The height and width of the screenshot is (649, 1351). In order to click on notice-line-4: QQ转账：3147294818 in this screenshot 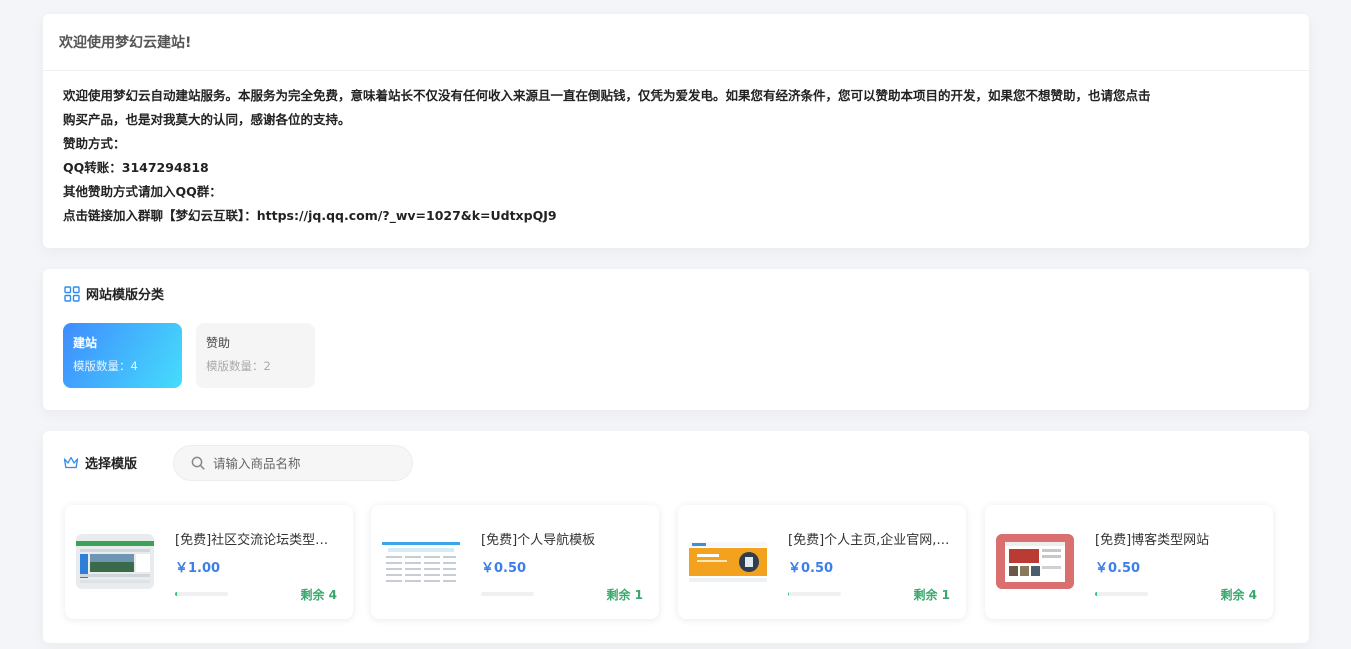, I will do `click(136, 167)`.